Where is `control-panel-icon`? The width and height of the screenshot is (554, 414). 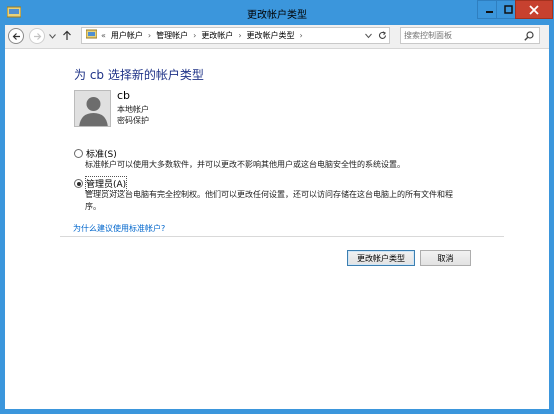 control-panel-icon is located at coordinates (91, 35).